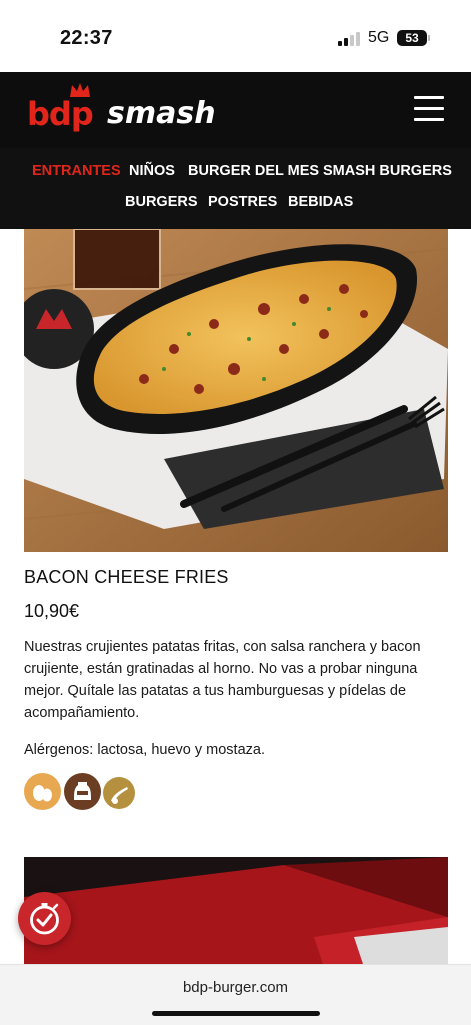 This screenshot has height=1025, width=471. I want to click on battery-level: 53, so click(412, 38).